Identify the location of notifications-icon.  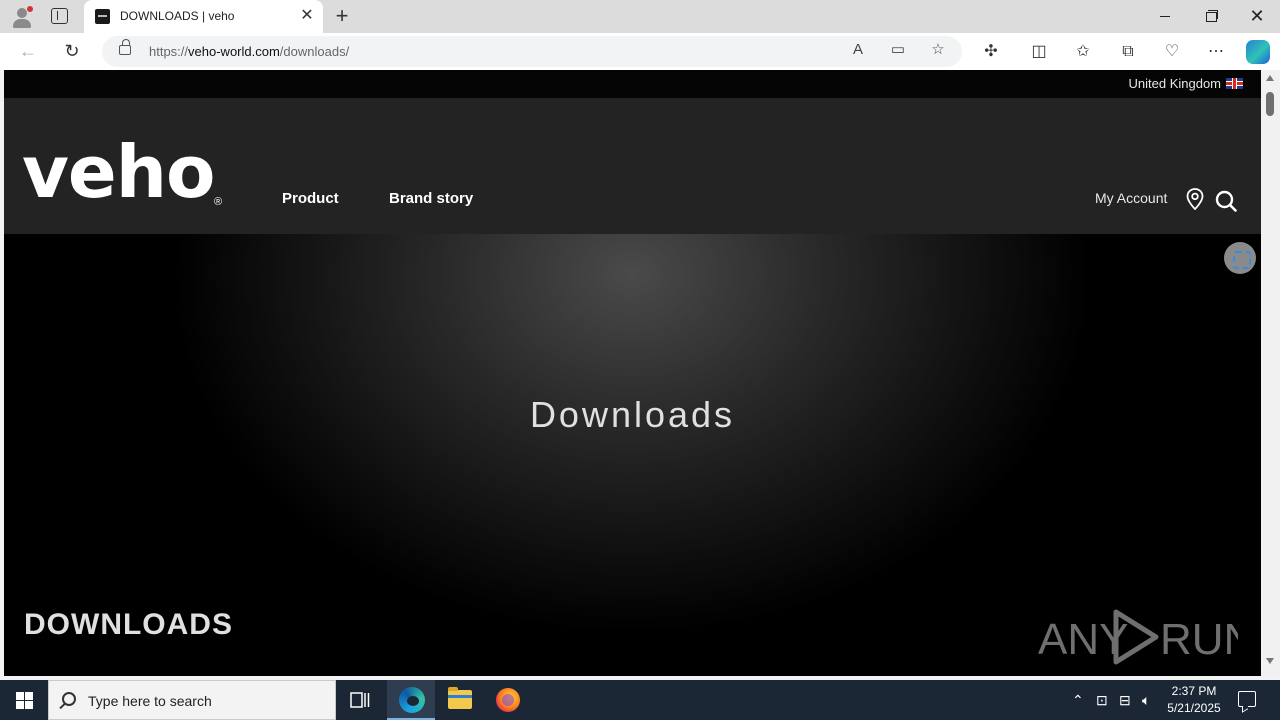
(1247, 699).